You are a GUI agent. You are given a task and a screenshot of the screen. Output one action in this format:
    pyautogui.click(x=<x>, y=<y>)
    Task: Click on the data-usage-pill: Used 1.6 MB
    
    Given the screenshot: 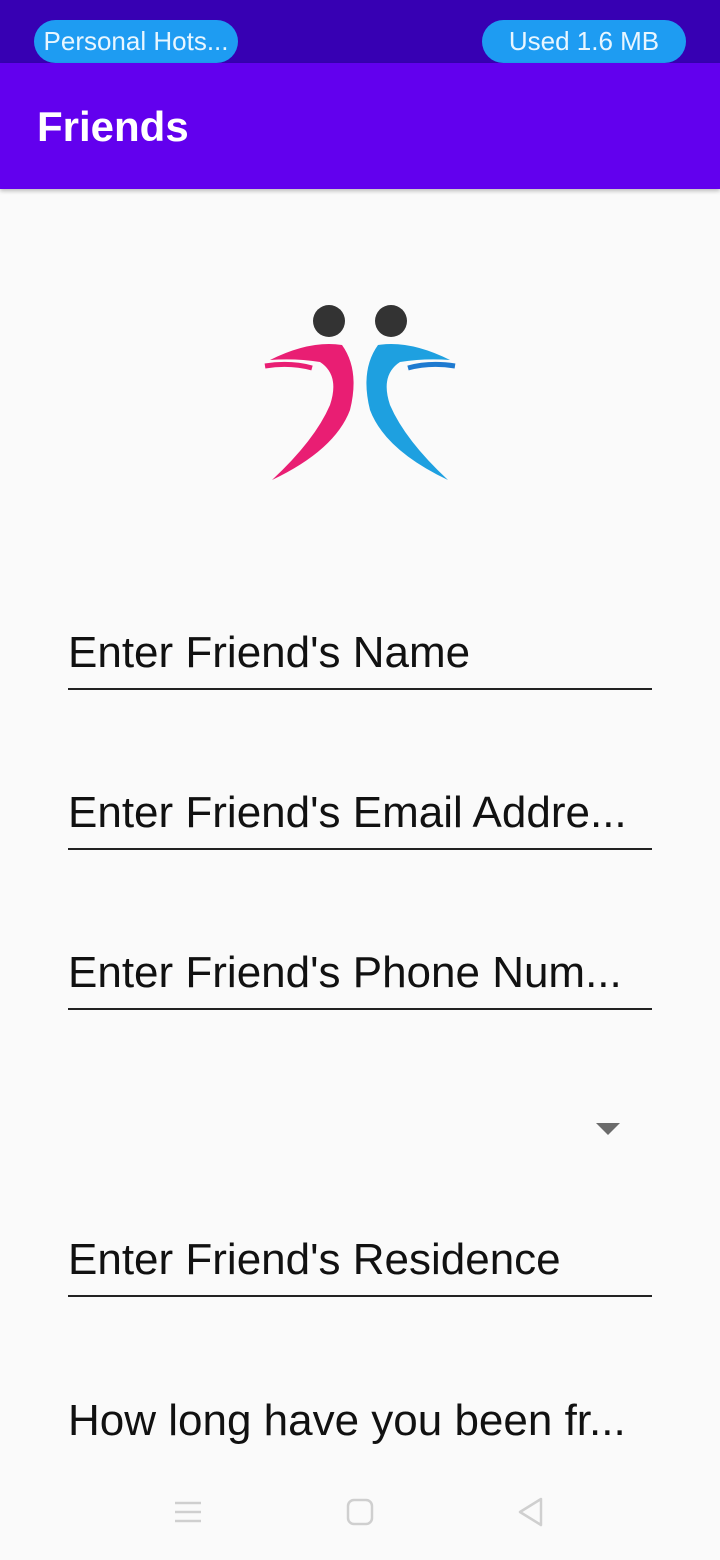 What is the action you would take?
    pyautogui.click(x=584, y=41)
    